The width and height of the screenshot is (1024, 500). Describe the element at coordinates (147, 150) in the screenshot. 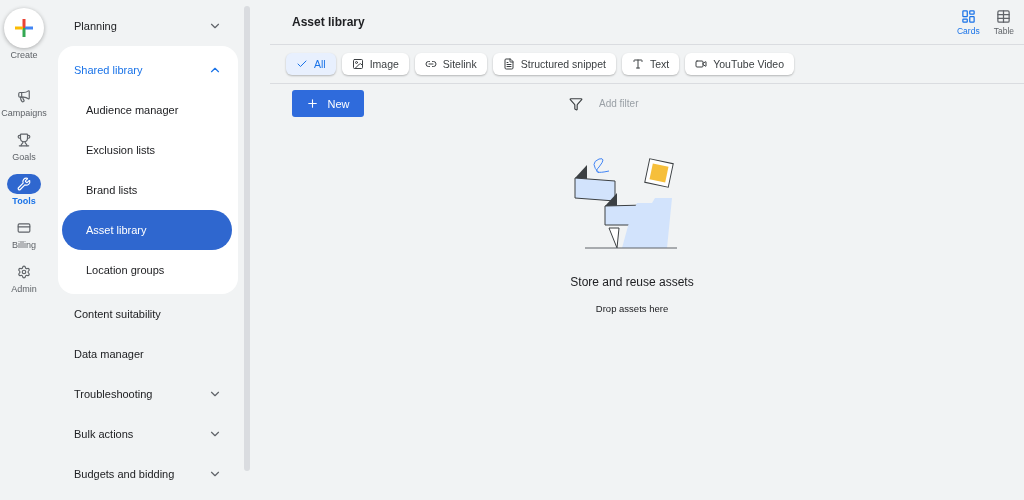

I see `nav-subitem: Exclusion lists` at that location.